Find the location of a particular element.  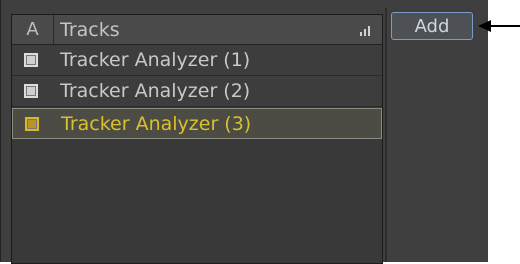

track-row-selected: Tracker Analyzer (3) is located at coordinates (197, 123).